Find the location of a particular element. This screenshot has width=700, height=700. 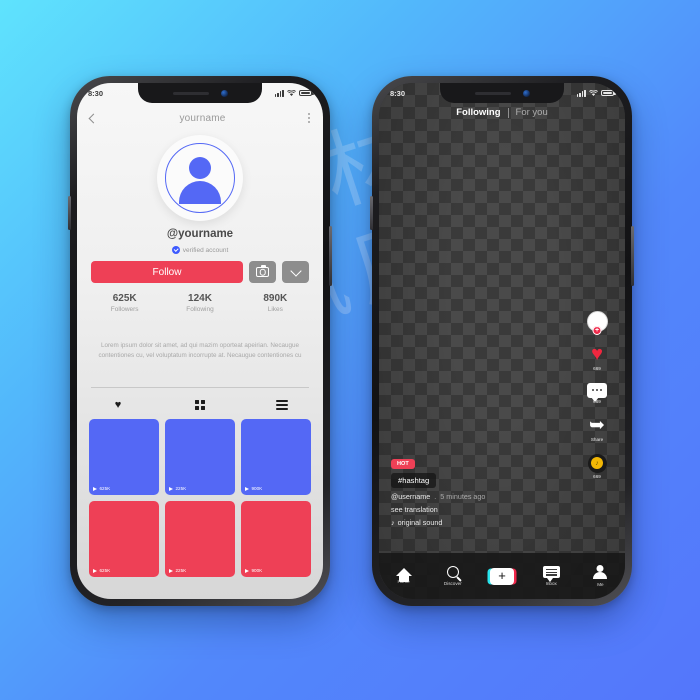

stat-following: 124K Following is located at coordinates (199, 303).